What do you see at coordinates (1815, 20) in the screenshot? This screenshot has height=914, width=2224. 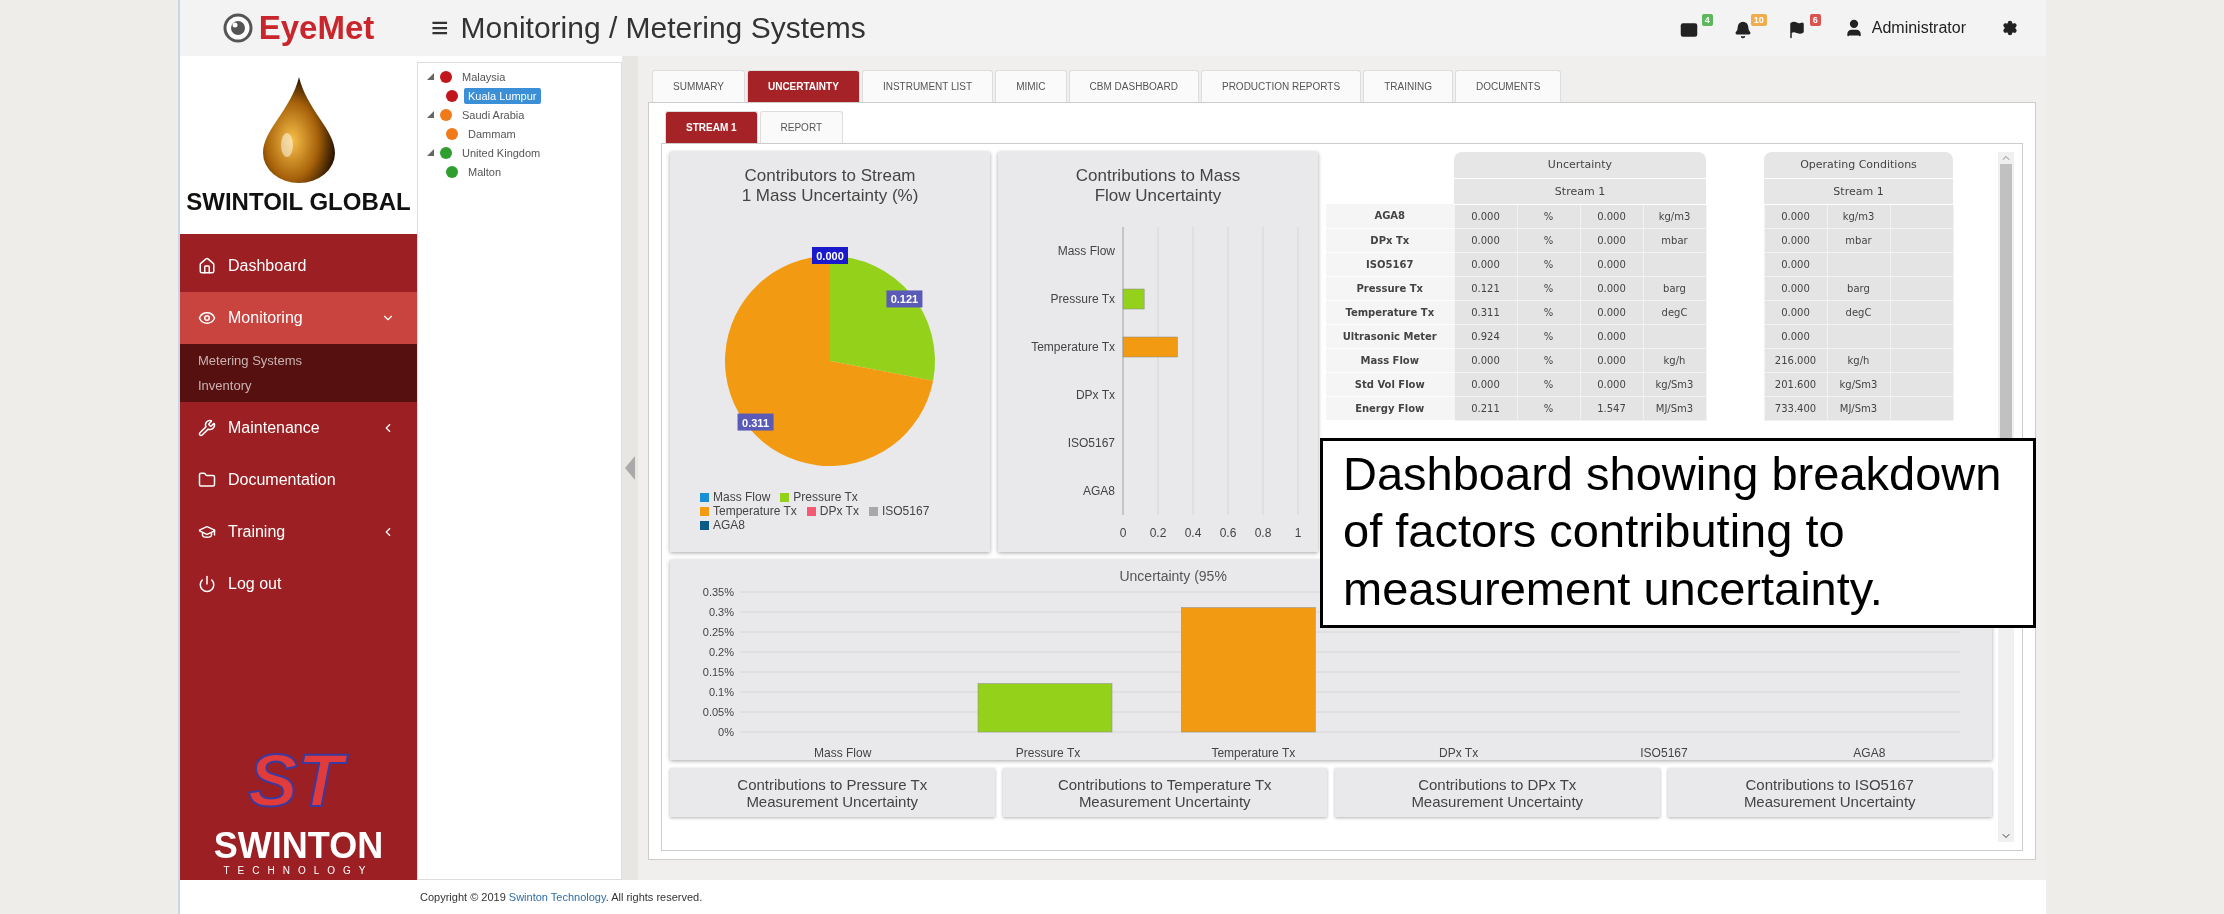 I see `count-badge: 6` at bounding box center [1815, 20].